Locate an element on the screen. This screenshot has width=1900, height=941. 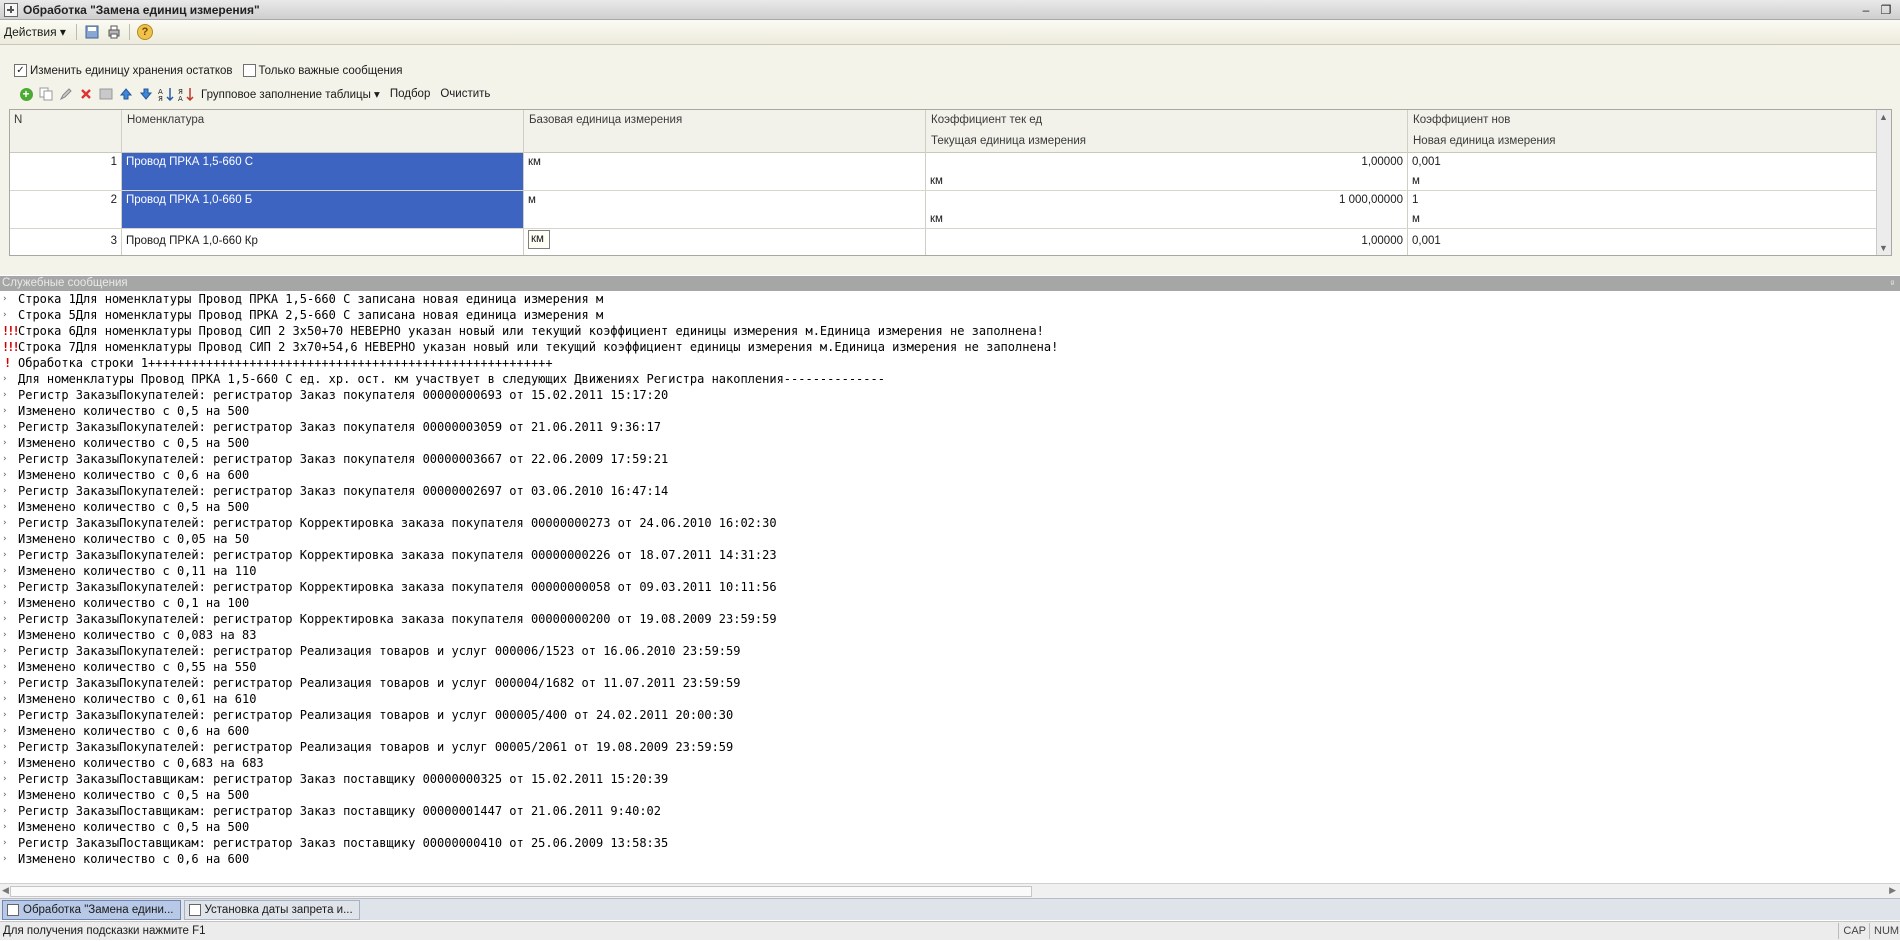
cell-base-unit: м is located at coordinates (724, 200).